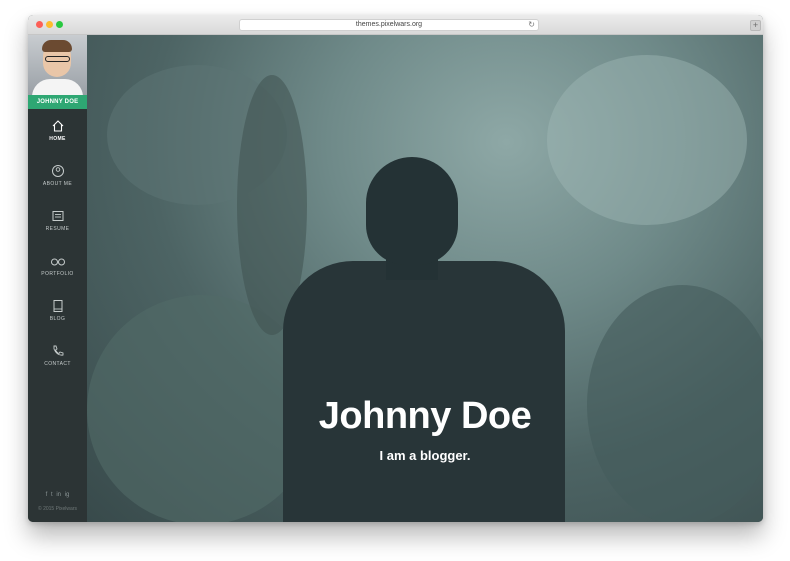 This screenshot has width=790, height=561. Describe the element at coordinates (39, 24) in the screenshot. I see `close-window-button` at that location.